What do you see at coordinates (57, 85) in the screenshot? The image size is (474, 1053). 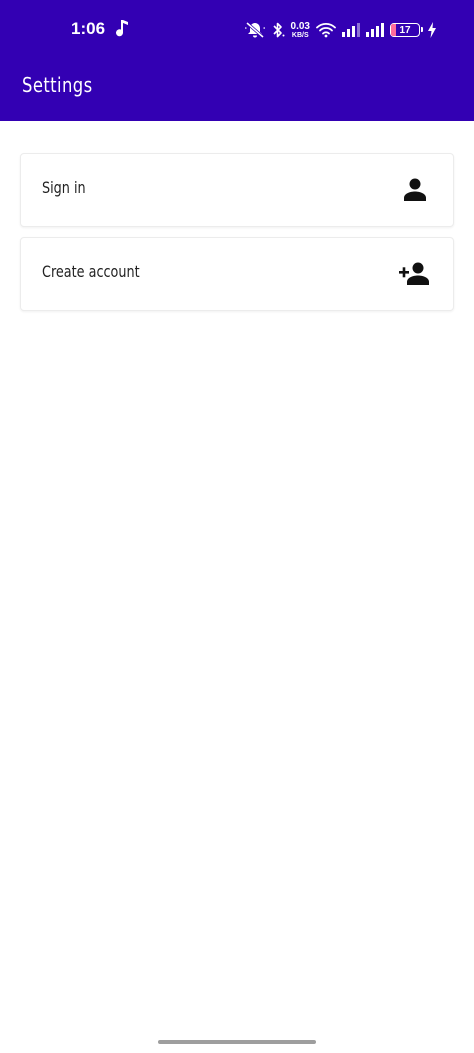 I see `page-title: Settings` at bounding box center [57, 85].